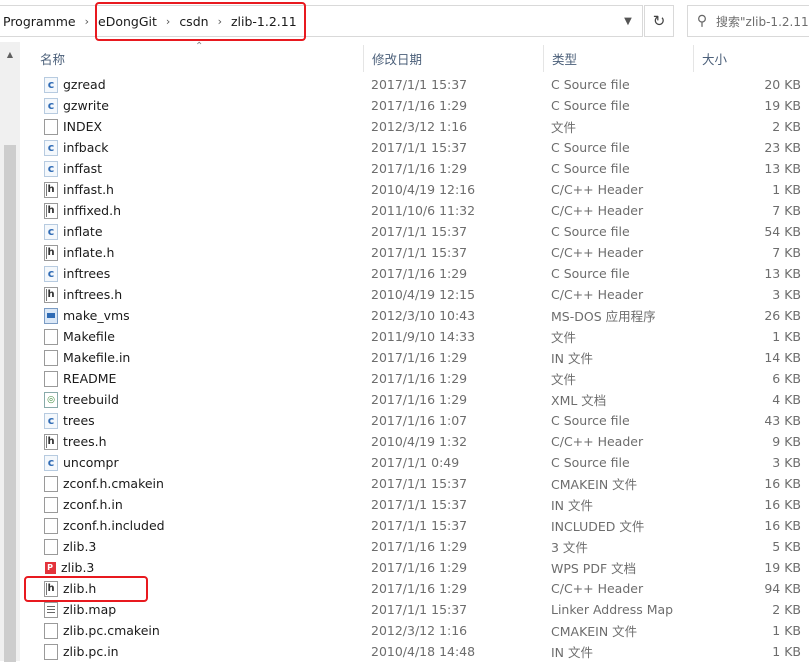 This screenshot has width=809, height=662. Describe the element at coordinates (78, 567) in the screenshot. I see `file-name: zlib.3` at that location.